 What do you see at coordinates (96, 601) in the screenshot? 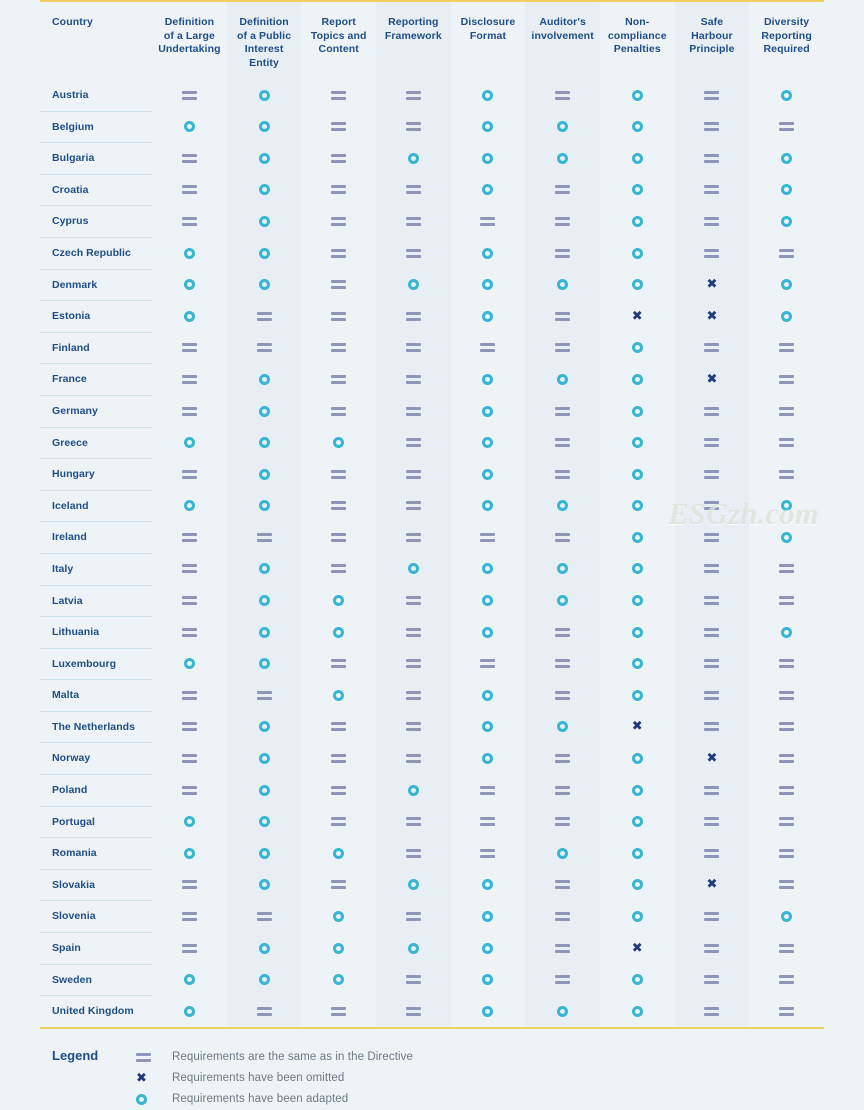
I see `country-name-cell: Latvia` at bounding box center [96, 601].